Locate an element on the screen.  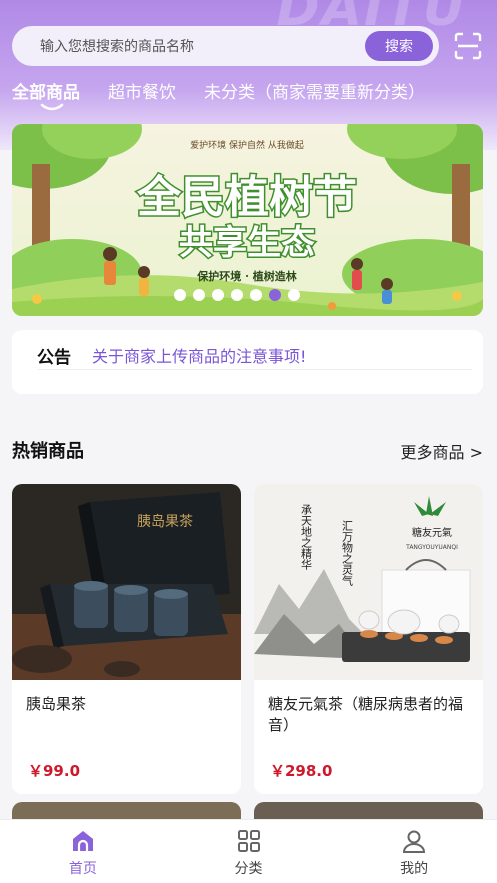
category-tabs: 全部商品 超市餐饮 未分类（商家需要重新分类） is located at coordinates (232, 90).